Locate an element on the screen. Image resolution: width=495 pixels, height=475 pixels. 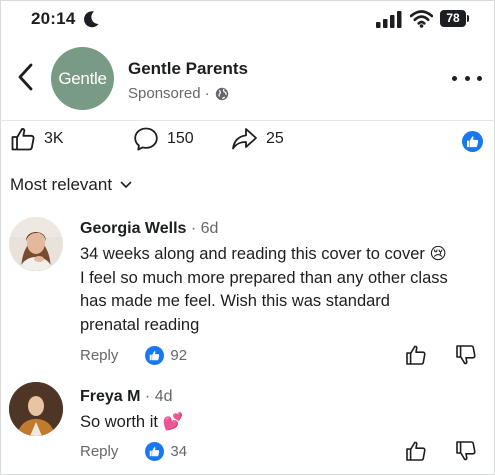
header-divider is located at coordinates (247, 120).